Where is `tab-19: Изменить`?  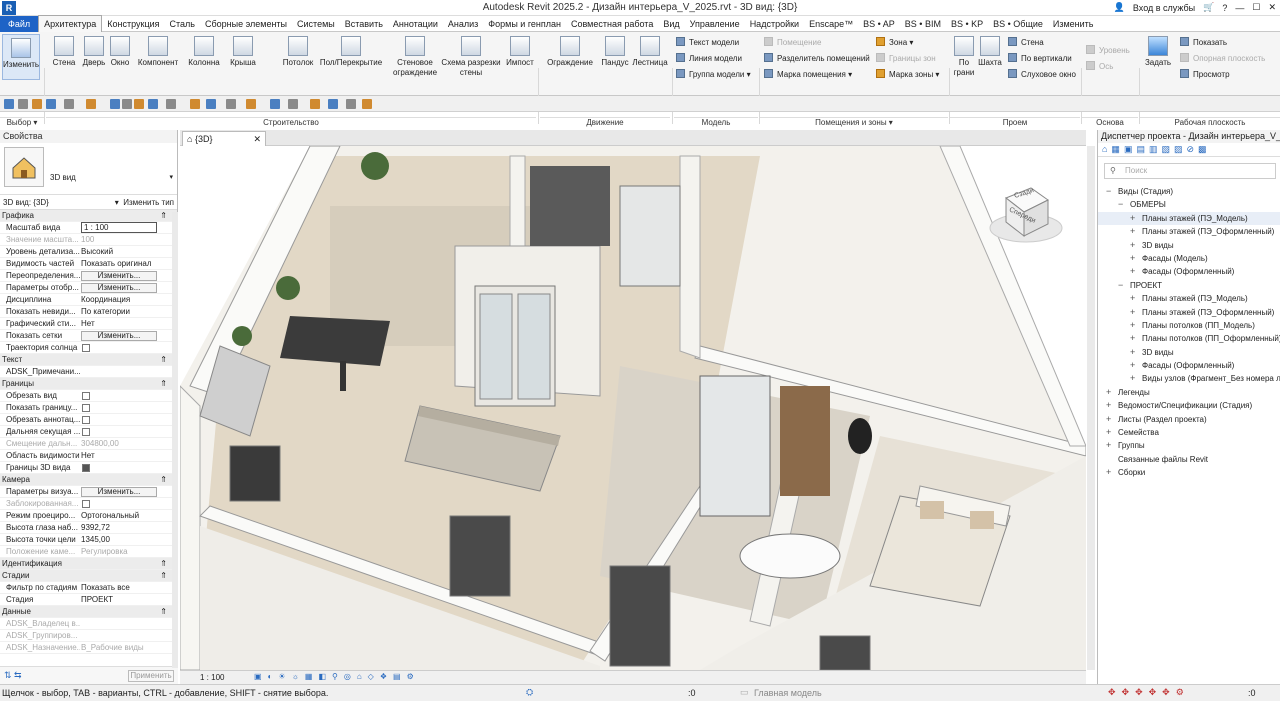 tab-19: Изменить is located at coordinates (1073, 24).